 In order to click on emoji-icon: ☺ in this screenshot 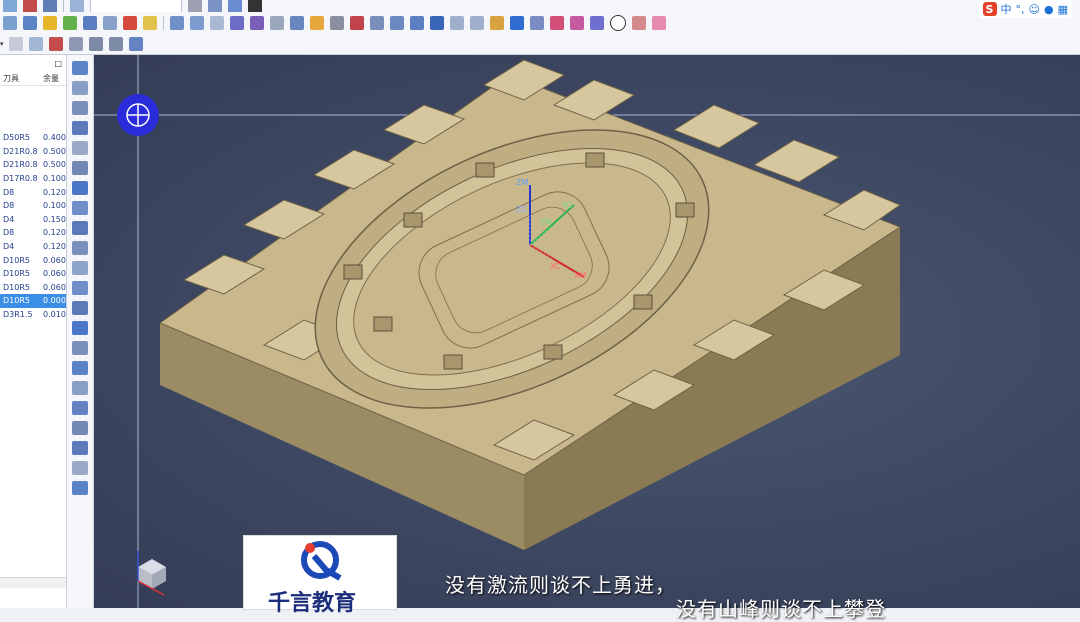, I will do `click(1034, 9)`.